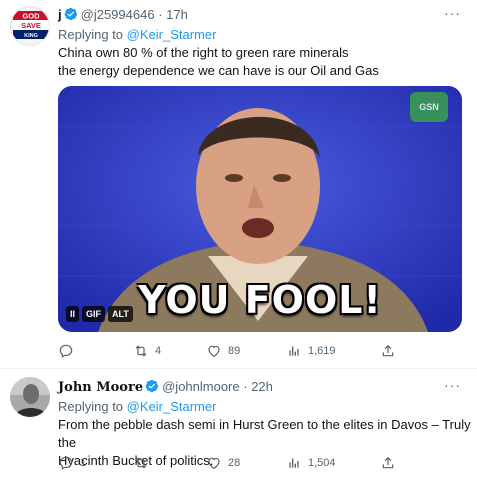 This screenshot has width=477, height=482. I want to click on gif-badge: GIF, so click(94, 314).